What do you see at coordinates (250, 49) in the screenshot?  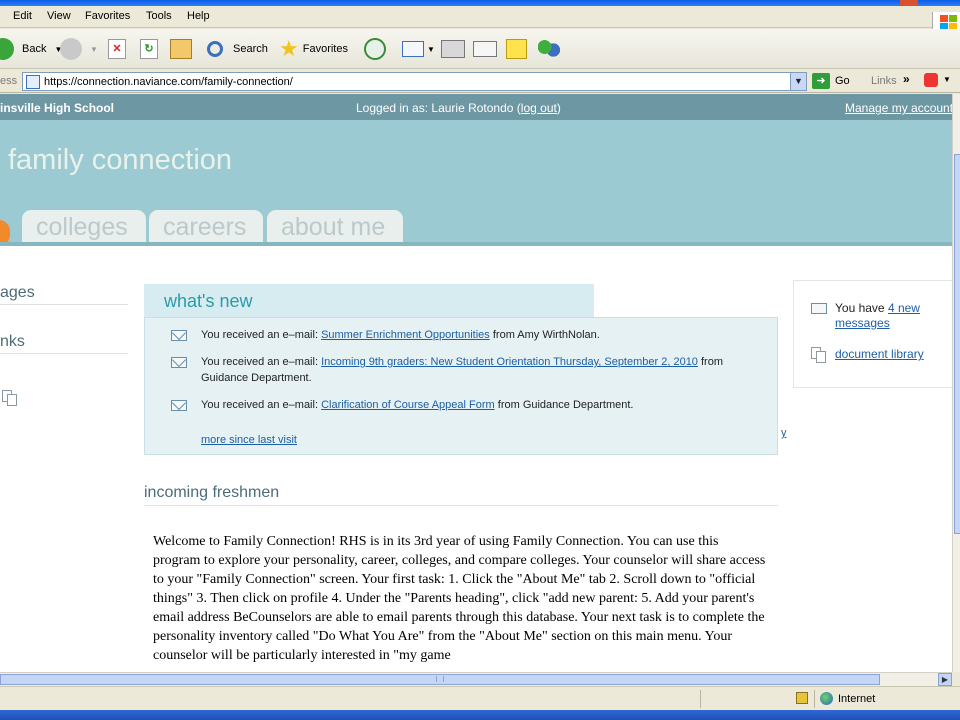 I see `search-label: Search` at bounding box center [250, 49].